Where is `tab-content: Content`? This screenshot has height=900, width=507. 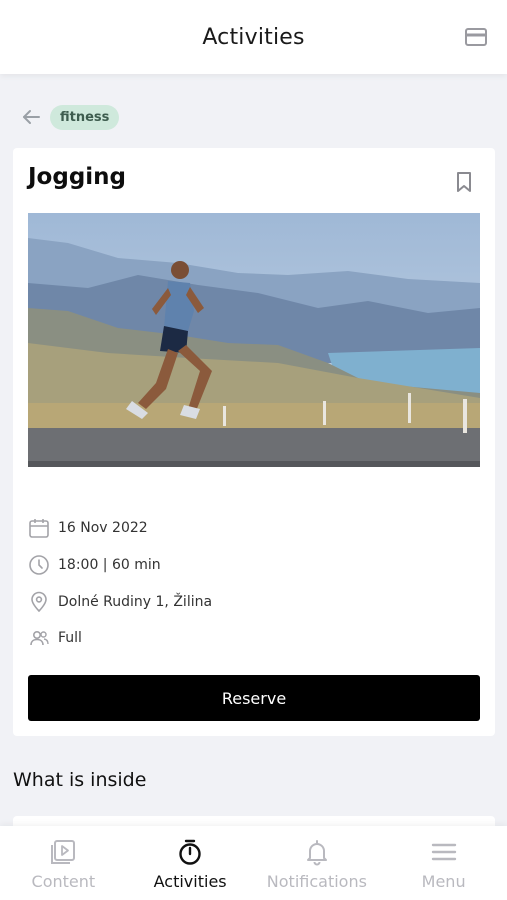
tab-content: Content is located at coordinates (63, 863).